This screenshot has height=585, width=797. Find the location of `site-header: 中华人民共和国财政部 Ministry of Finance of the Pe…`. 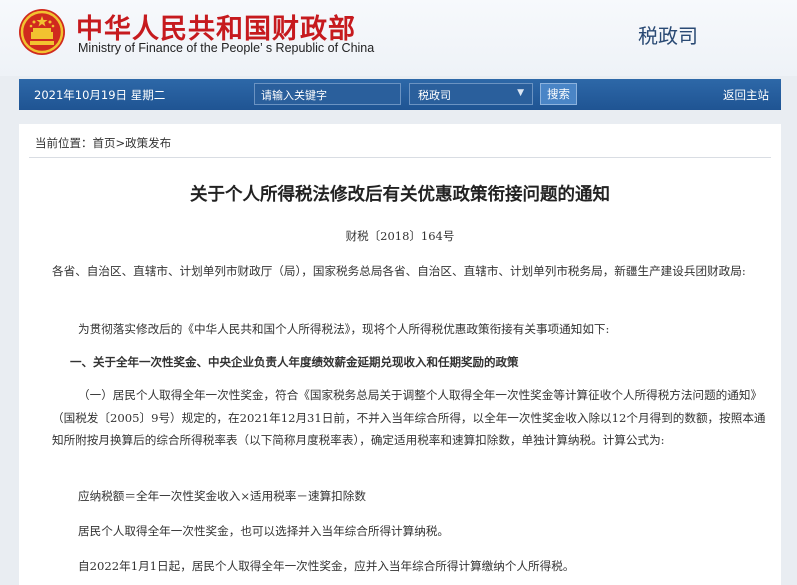

site-header: 中华人民共和国财政部 Ministry of Finance of the Pe… is located at coordinates (398, 38).